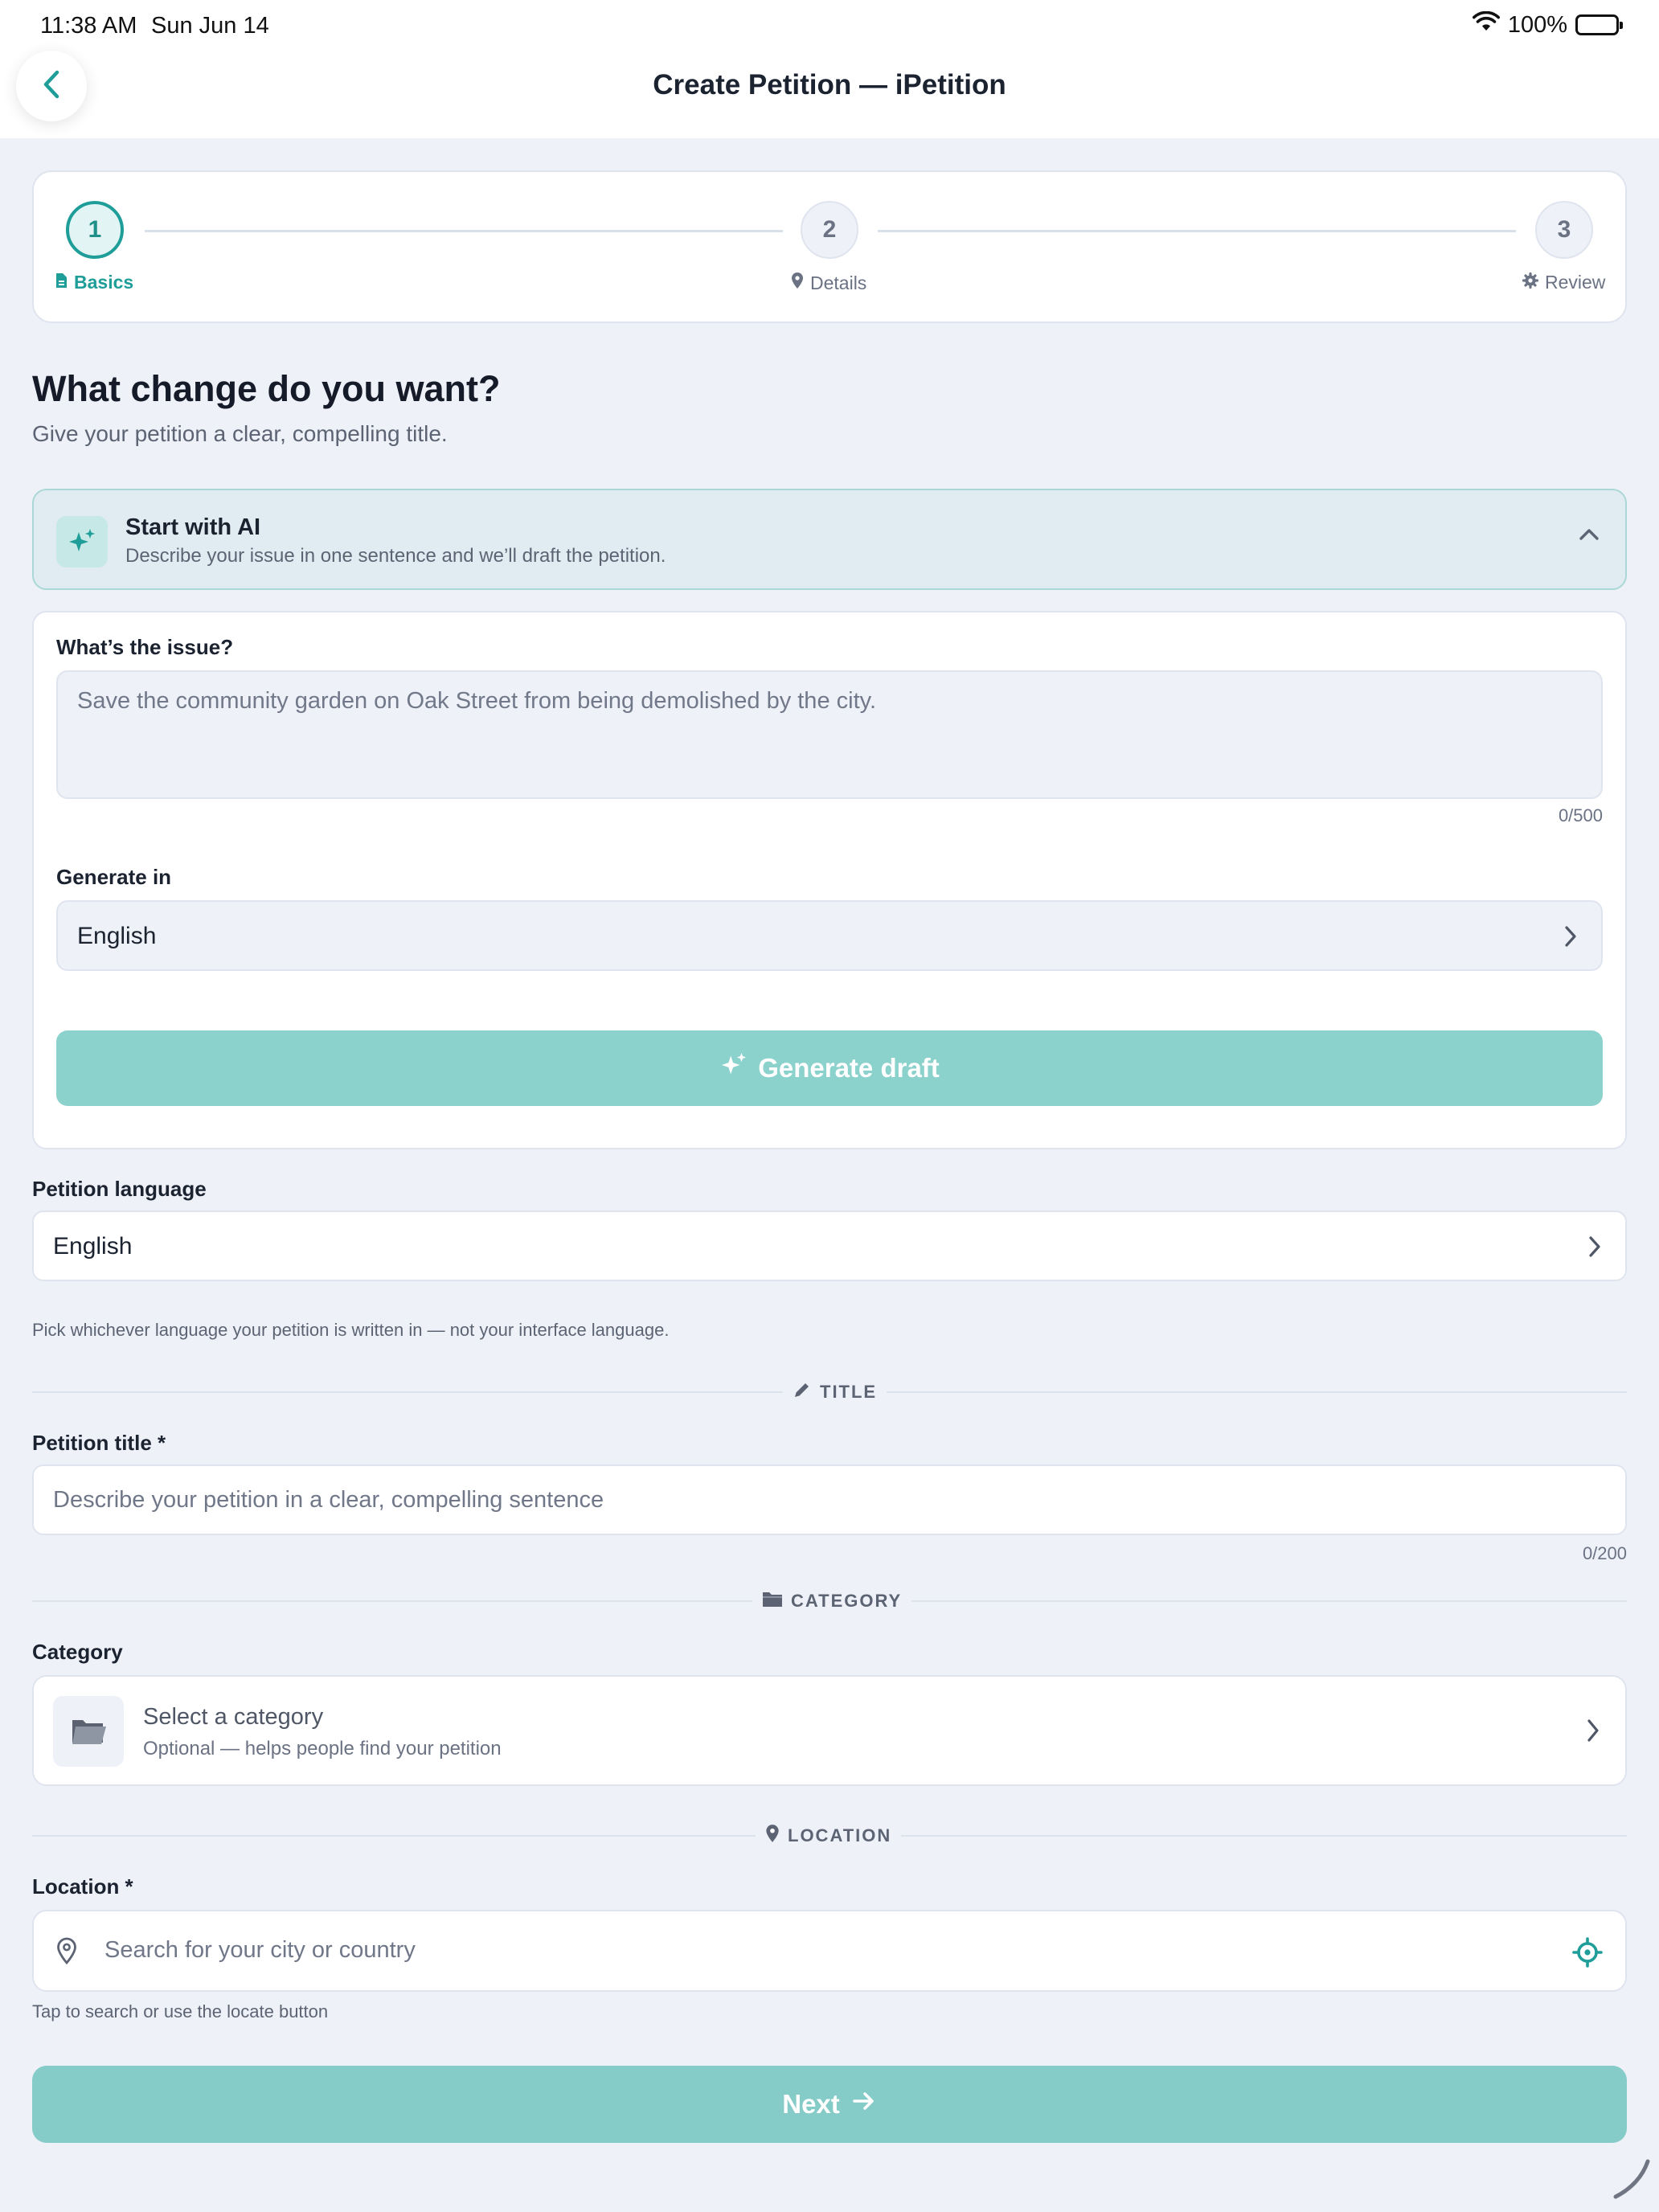  I want to click on next-button: Next, so click(829, 2104).